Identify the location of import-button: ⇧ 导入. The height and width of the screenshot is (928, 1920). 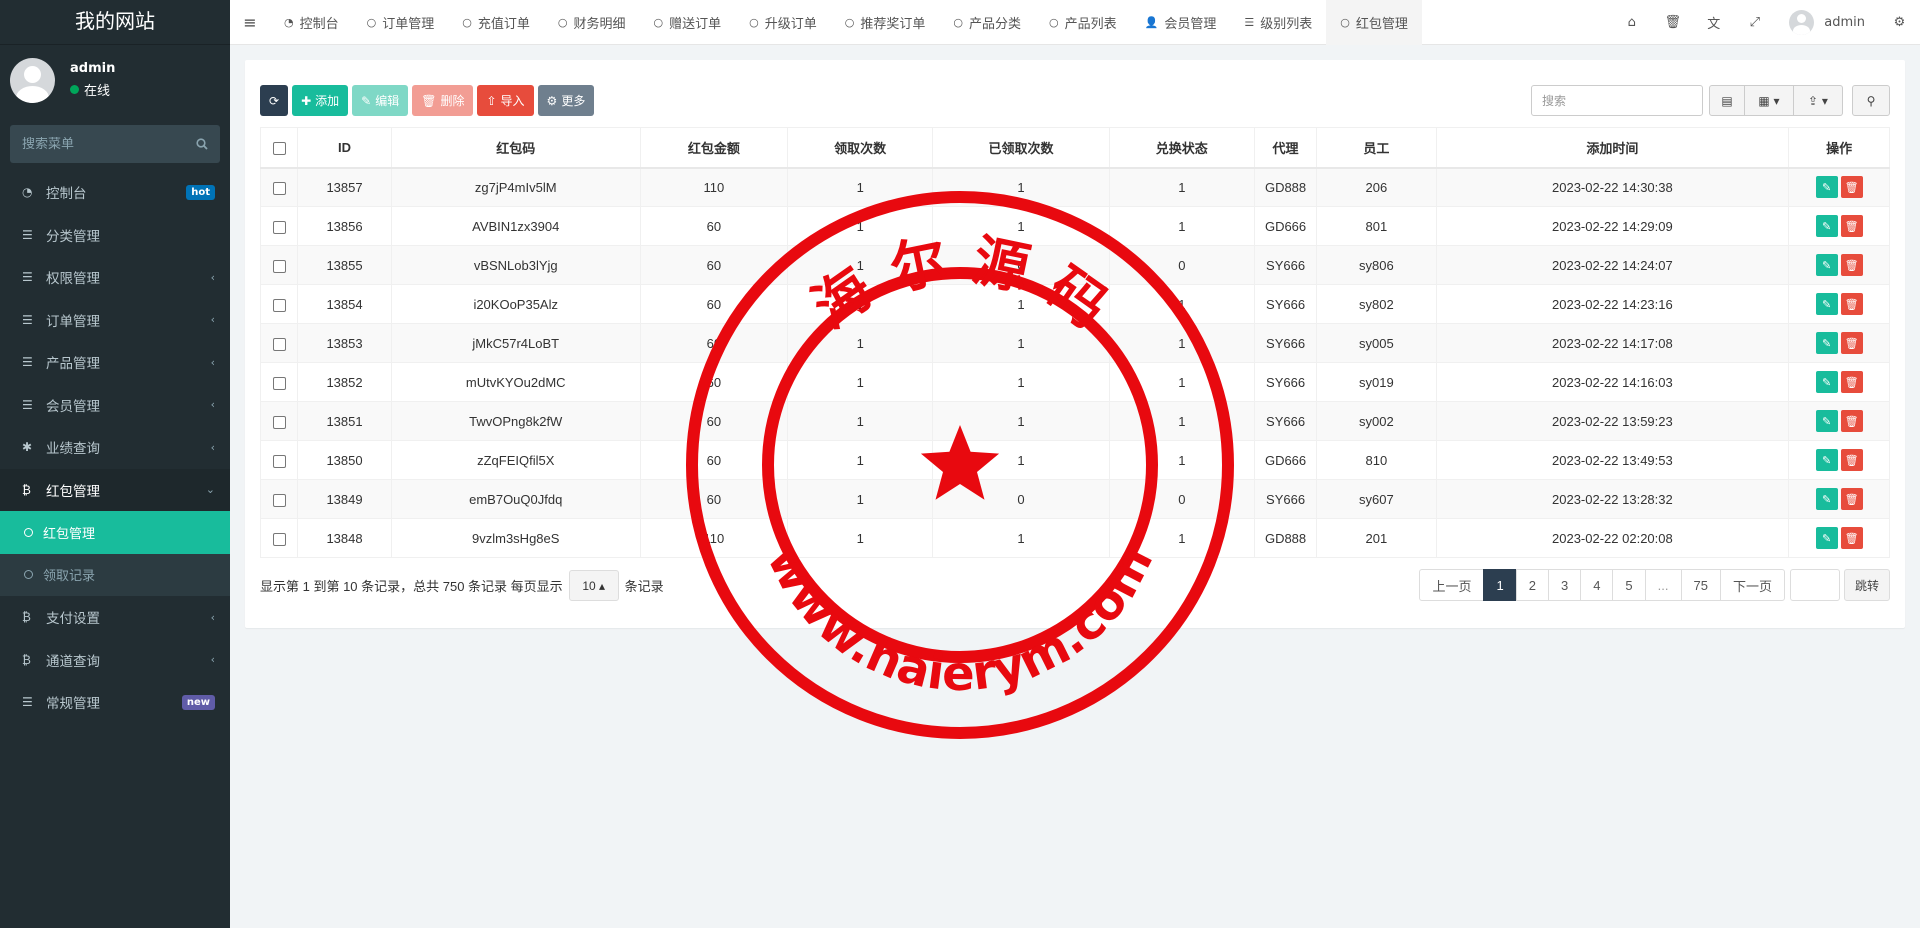
(505, 100).